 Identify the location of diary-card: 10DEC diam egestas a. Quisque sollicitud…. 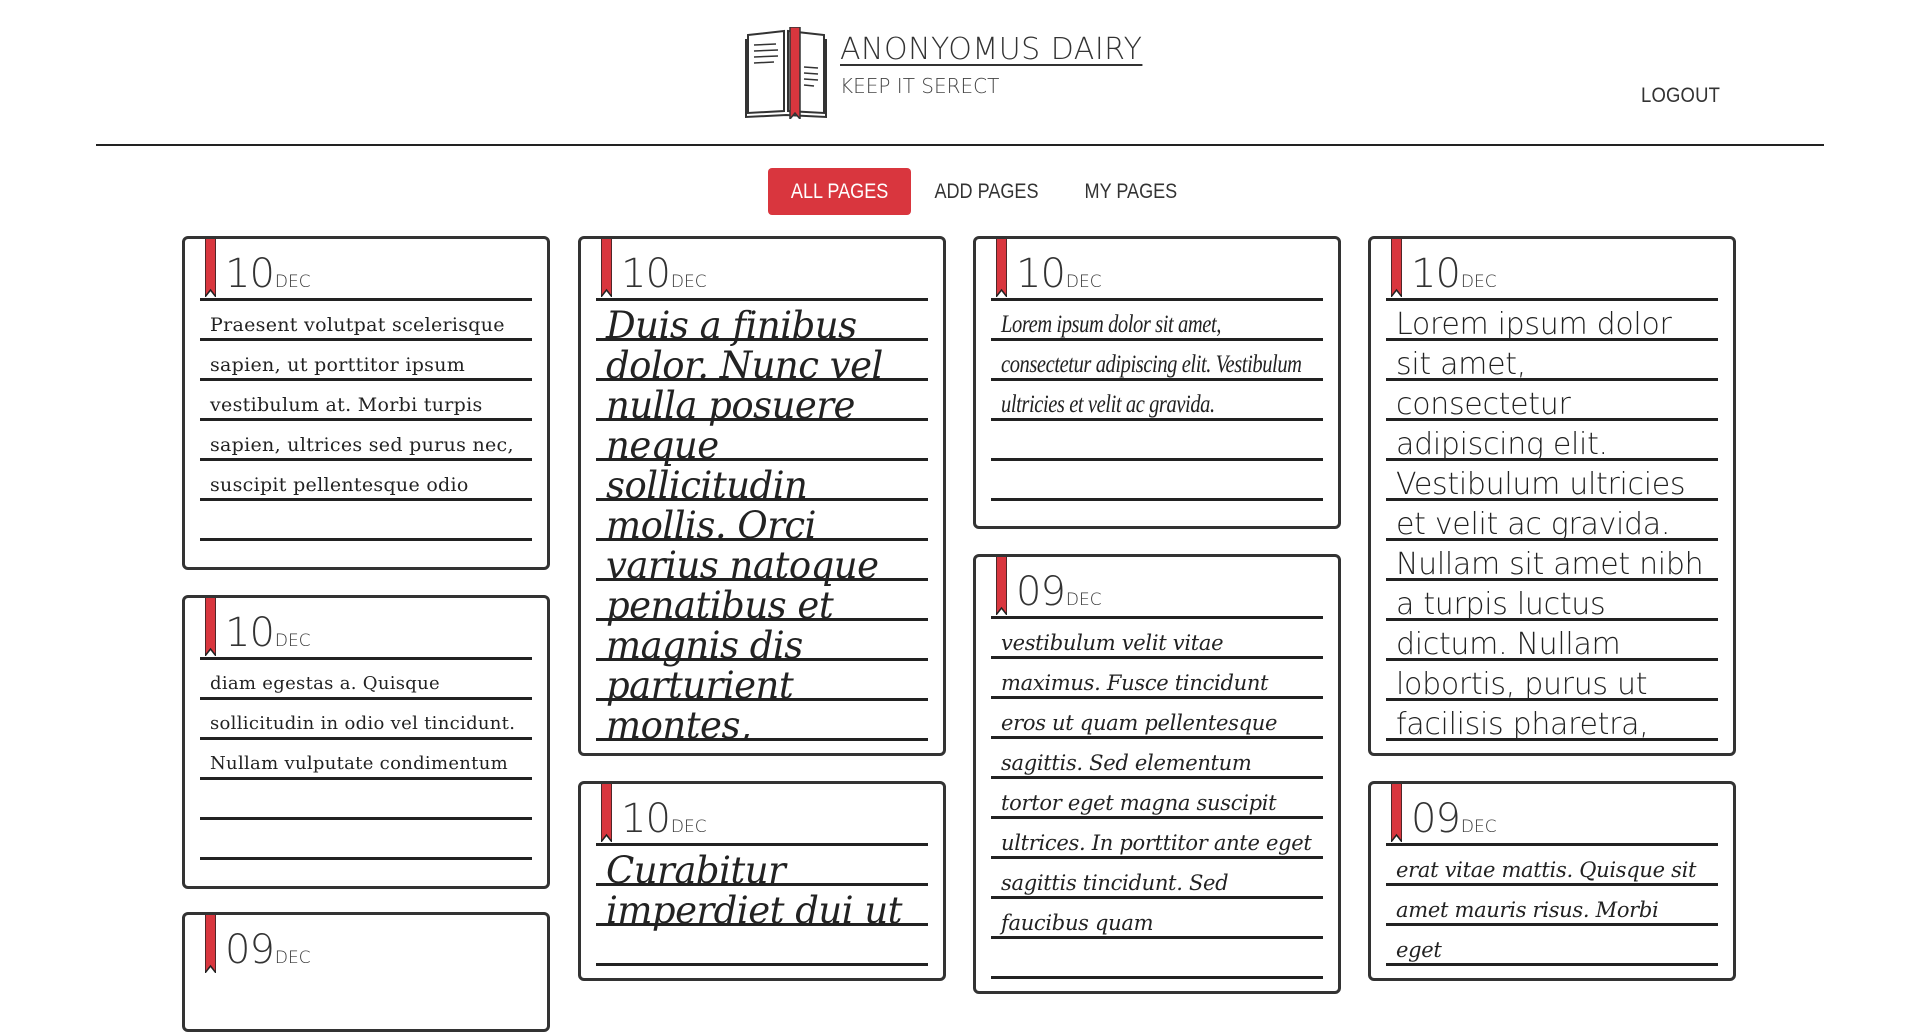
(366, 742).